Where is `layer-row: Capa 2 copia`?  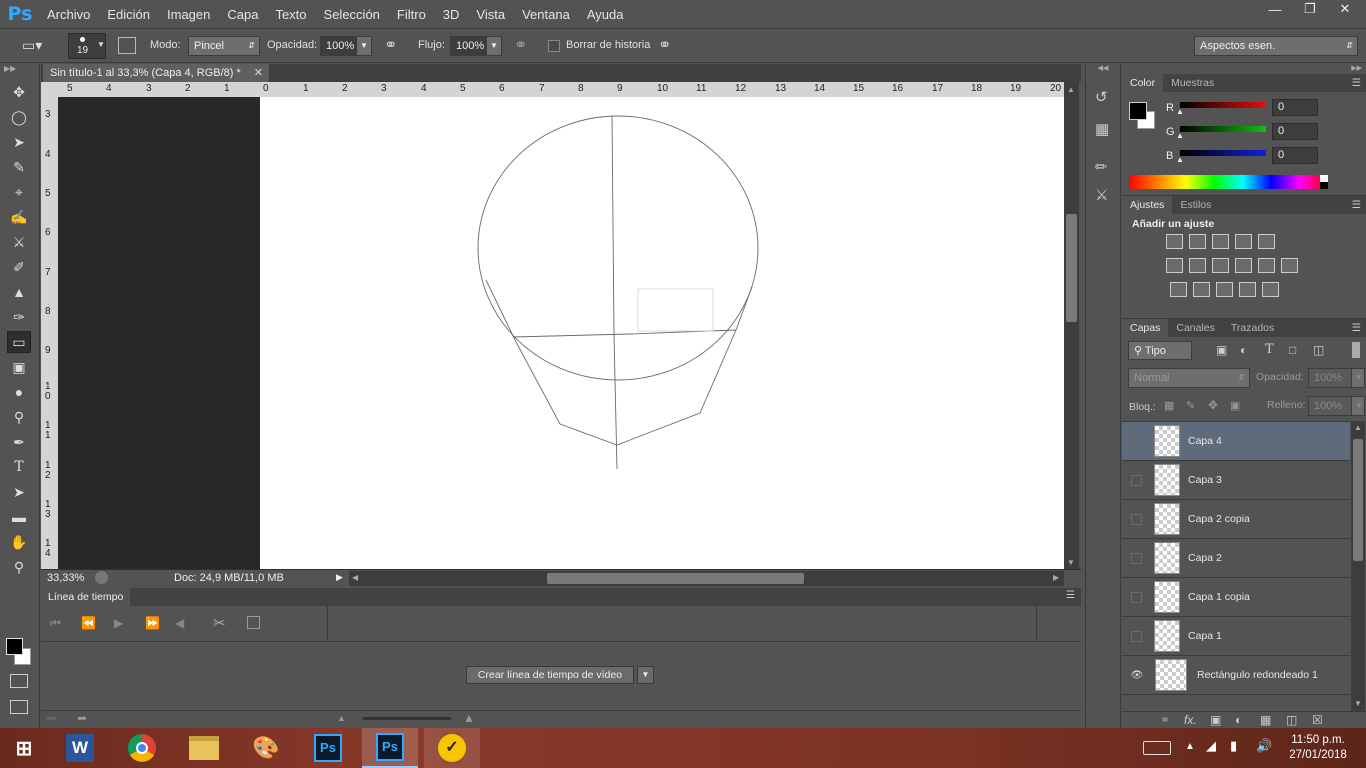
layer-row: Capa 2 copia is located at coordinates (1236, 519).